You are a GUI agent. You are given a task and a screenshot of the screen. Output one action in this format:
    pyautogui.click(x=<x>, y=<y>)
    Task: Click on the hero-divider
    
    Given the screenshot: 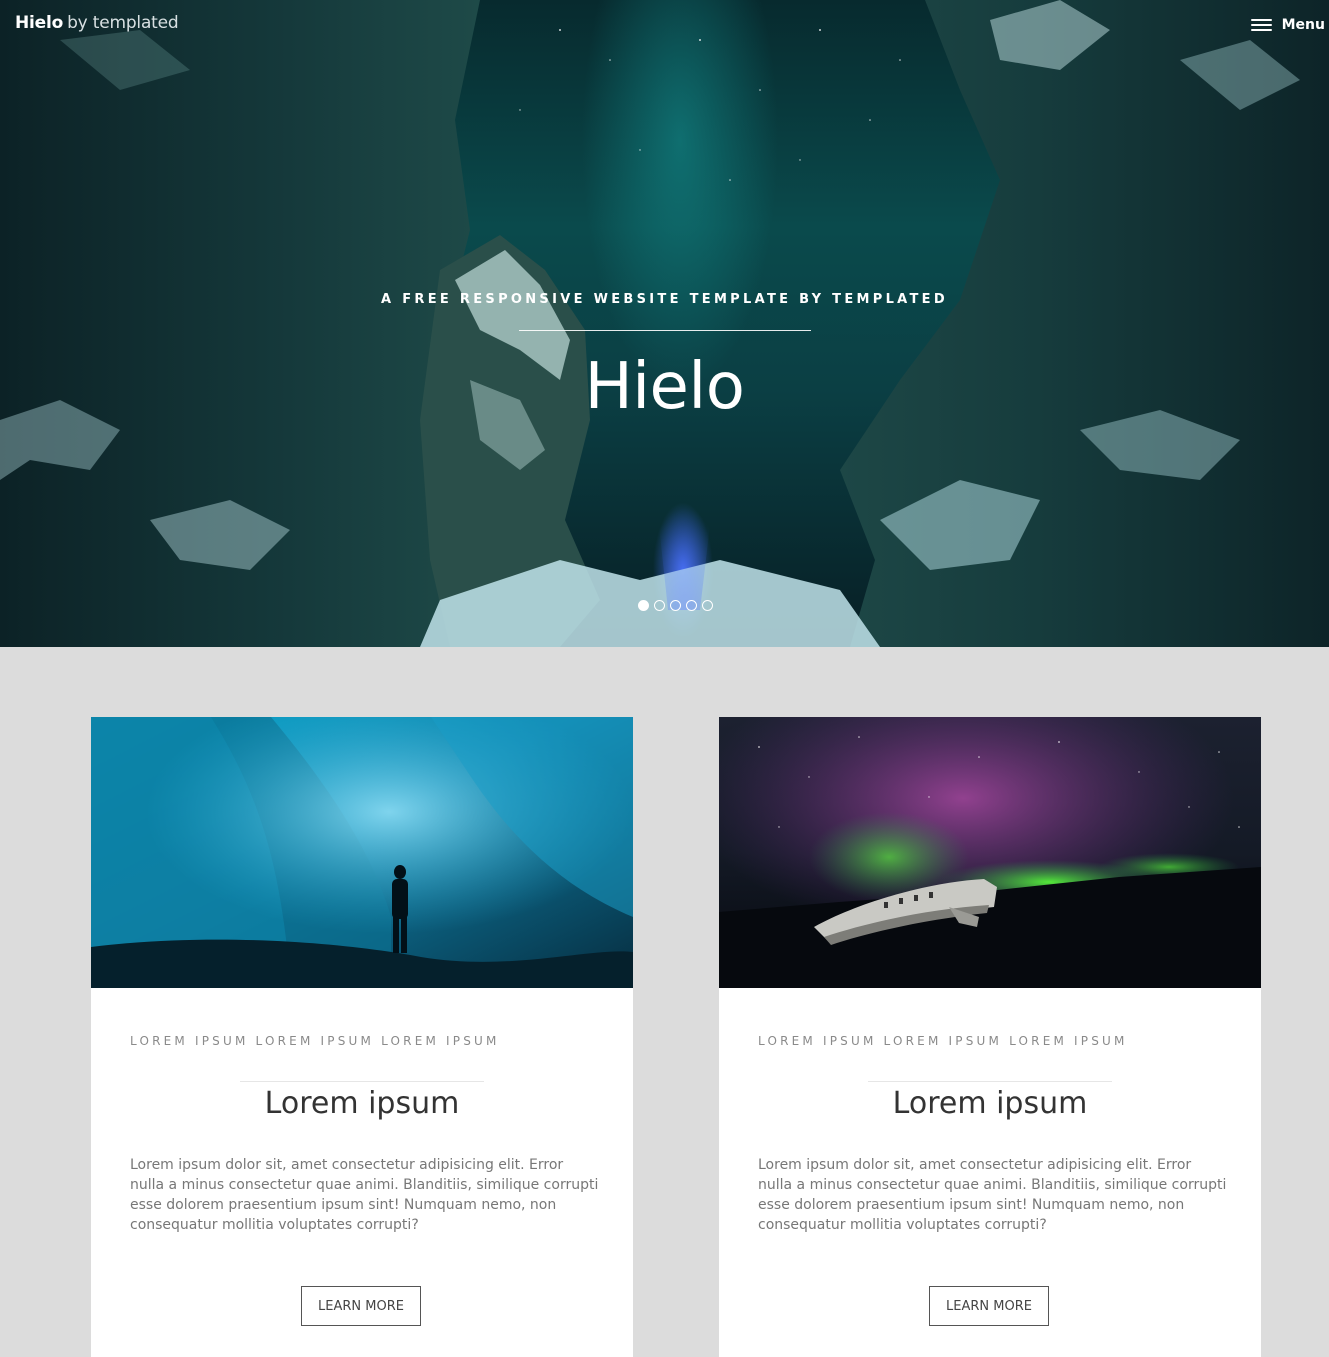 What is the action you would take?
    pyautogui.click(x=665, y=330)
    